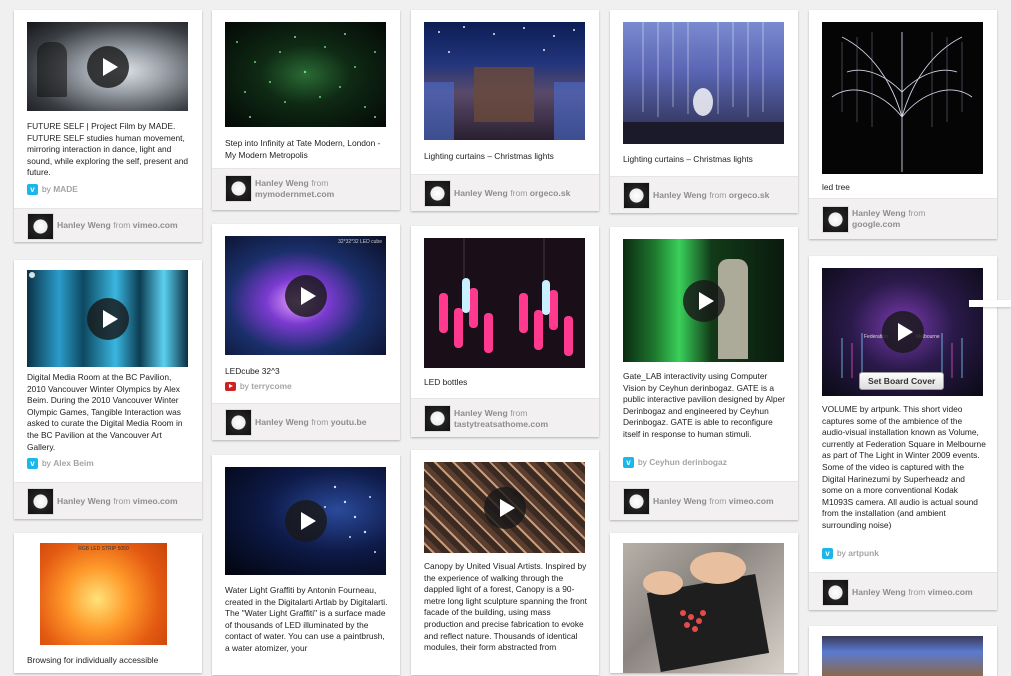  Describe the element at coordinates (65, 189) in the screenshot. I see `attribution-link: MADE` at that location.